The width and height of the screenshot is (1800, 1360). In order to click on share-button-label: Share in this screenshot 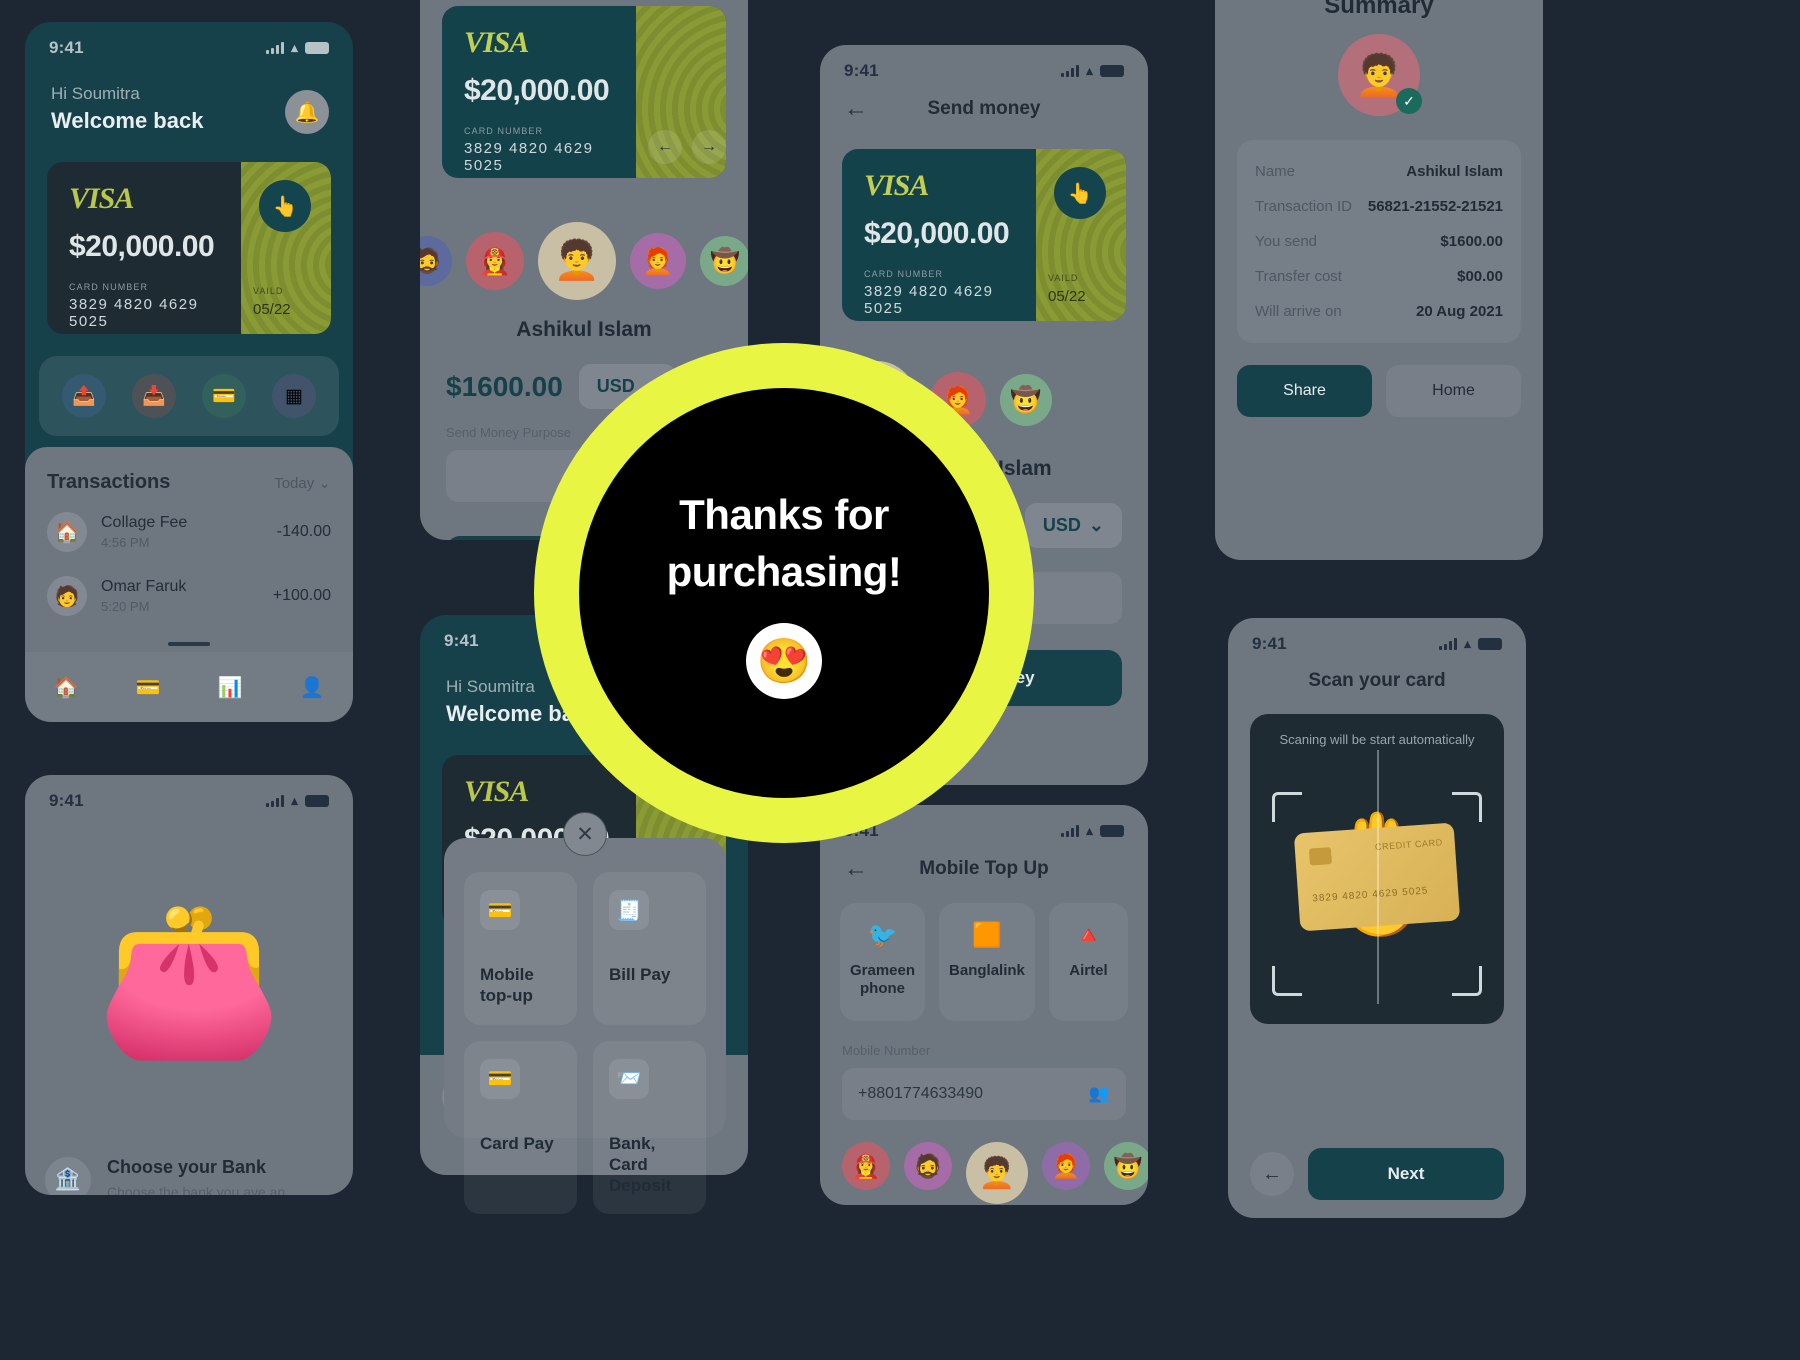, I will do `click(1304, 390)`.